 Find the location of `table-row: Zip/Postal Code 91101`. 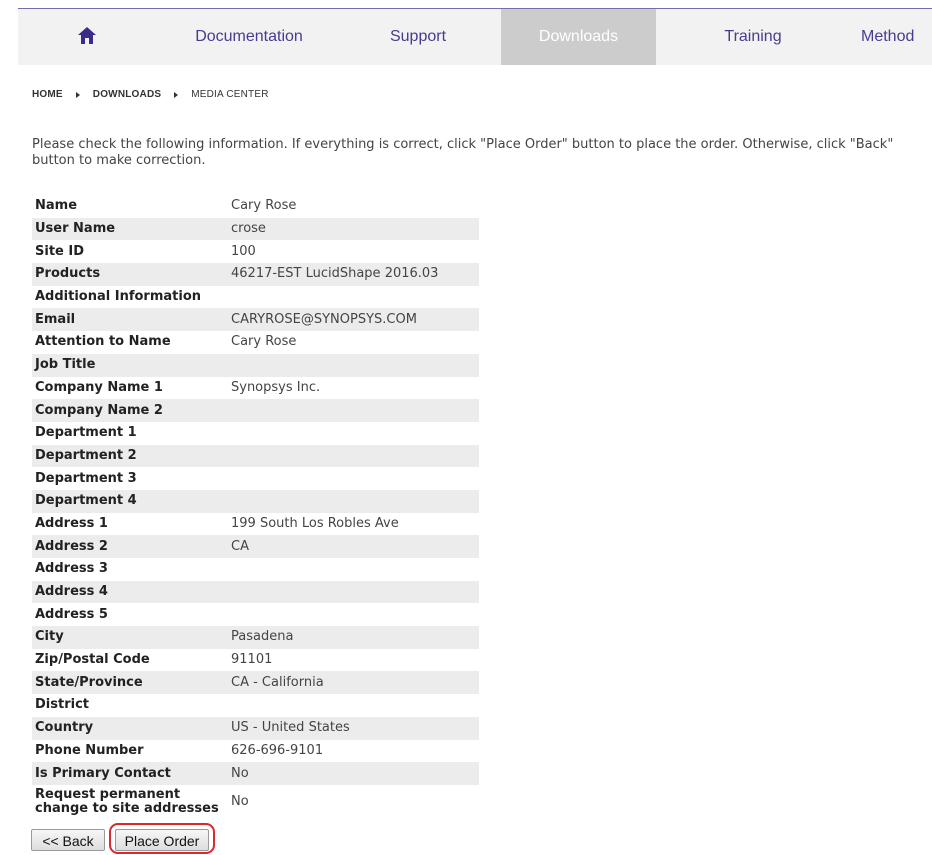

table-row: Zip/Postal Code 91101 is located at coordinates (255, 660).